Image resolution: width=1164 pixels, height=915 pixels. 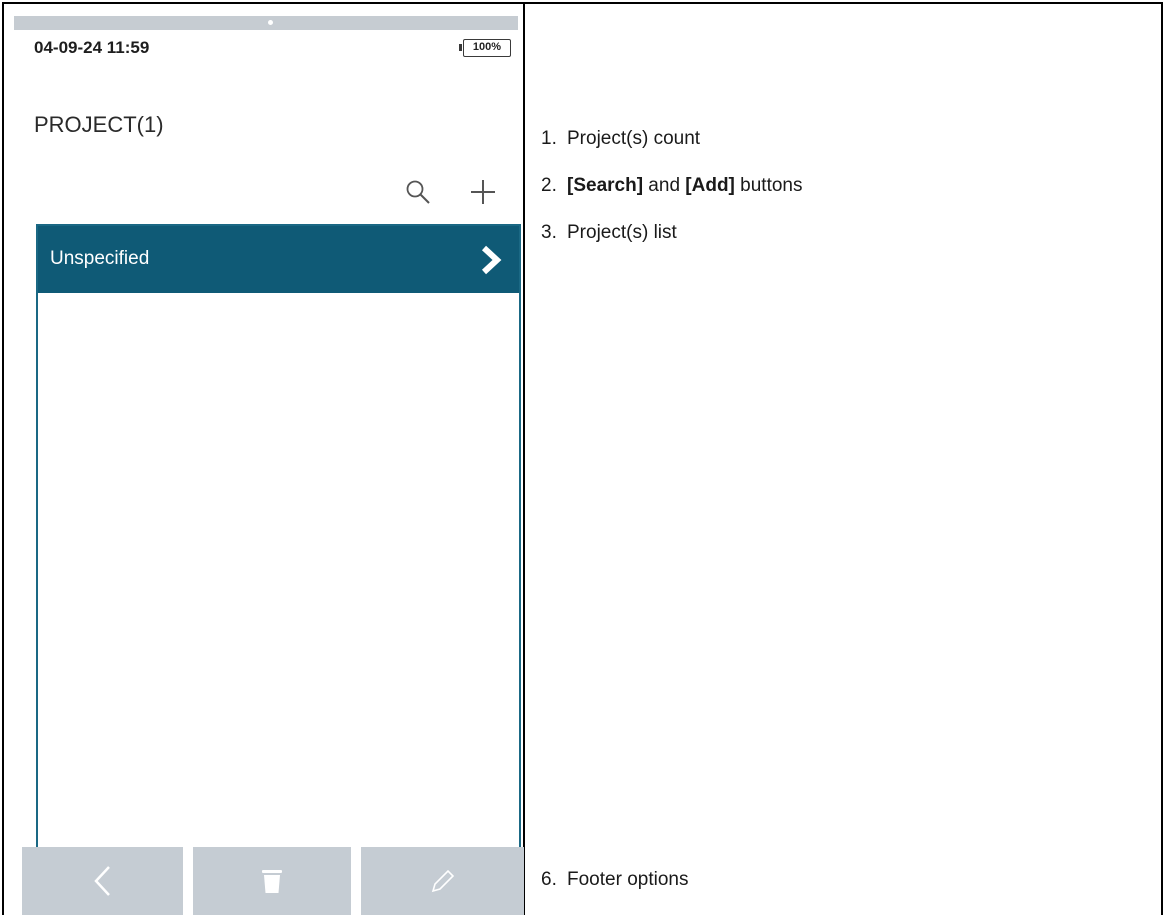 What do you see at coordinates (99, 124) in the screenshot?
I see `page-title: PROJECT(1)` at bounding box center [99, 124].